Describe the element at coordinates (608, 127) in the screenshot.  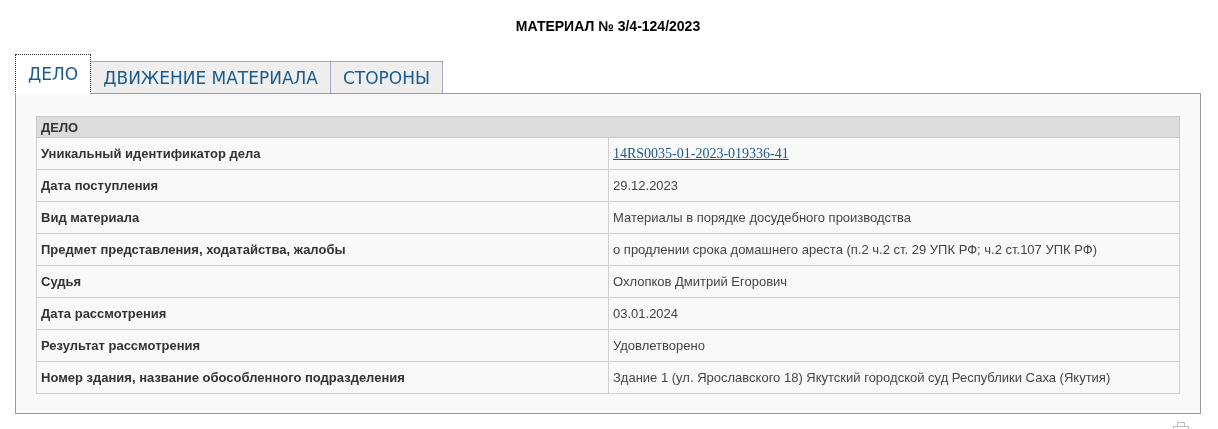
I see `section-header: ДЕЛО` at that location.